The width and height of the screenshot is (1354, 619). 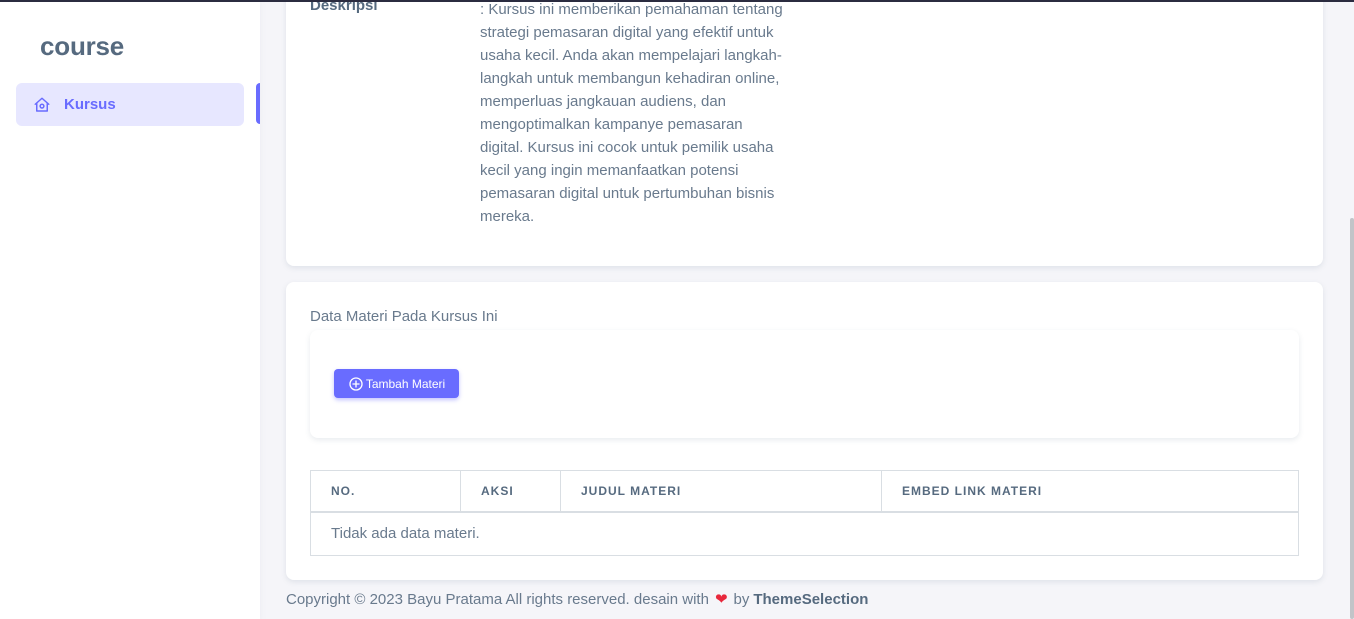 I want to click on home-icon, so click(x=42, y=104).